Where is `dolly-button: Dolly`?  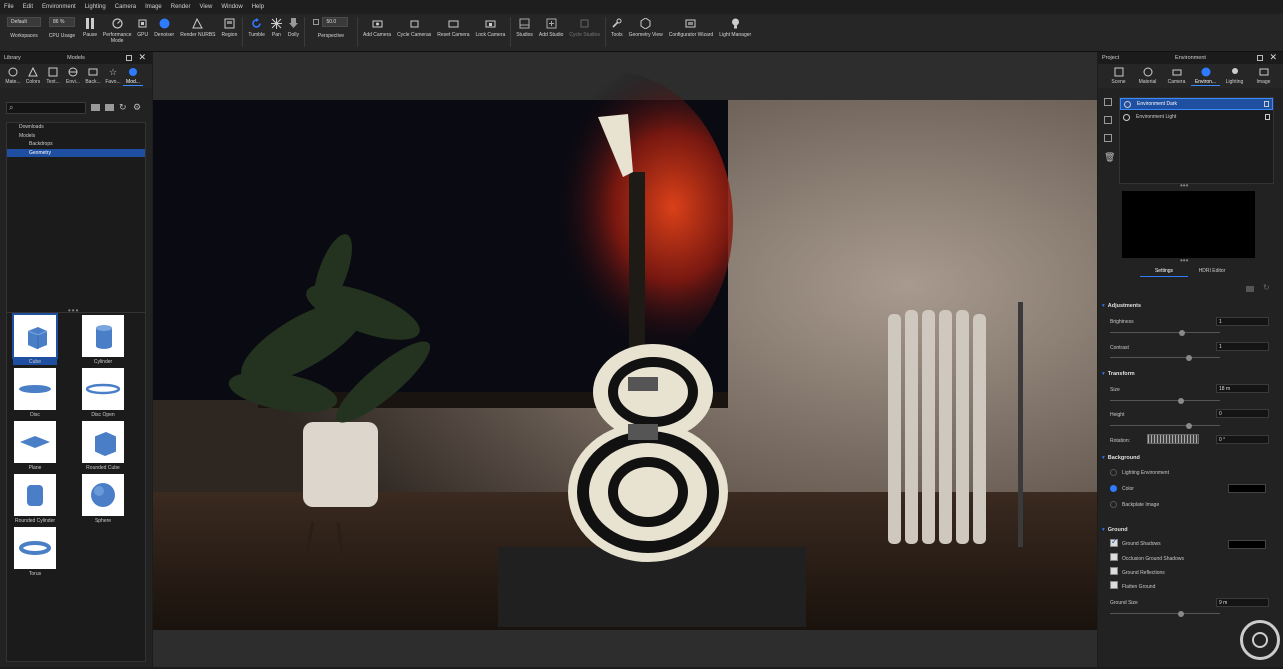 dolly-button: Dolly is located at coordinates (293, 33).